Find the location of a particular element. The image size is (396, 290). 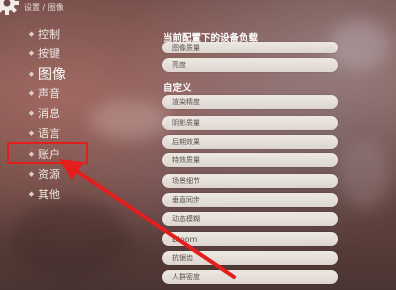

sidebar-item-label: 消息 is located at coordinates (49, 113).